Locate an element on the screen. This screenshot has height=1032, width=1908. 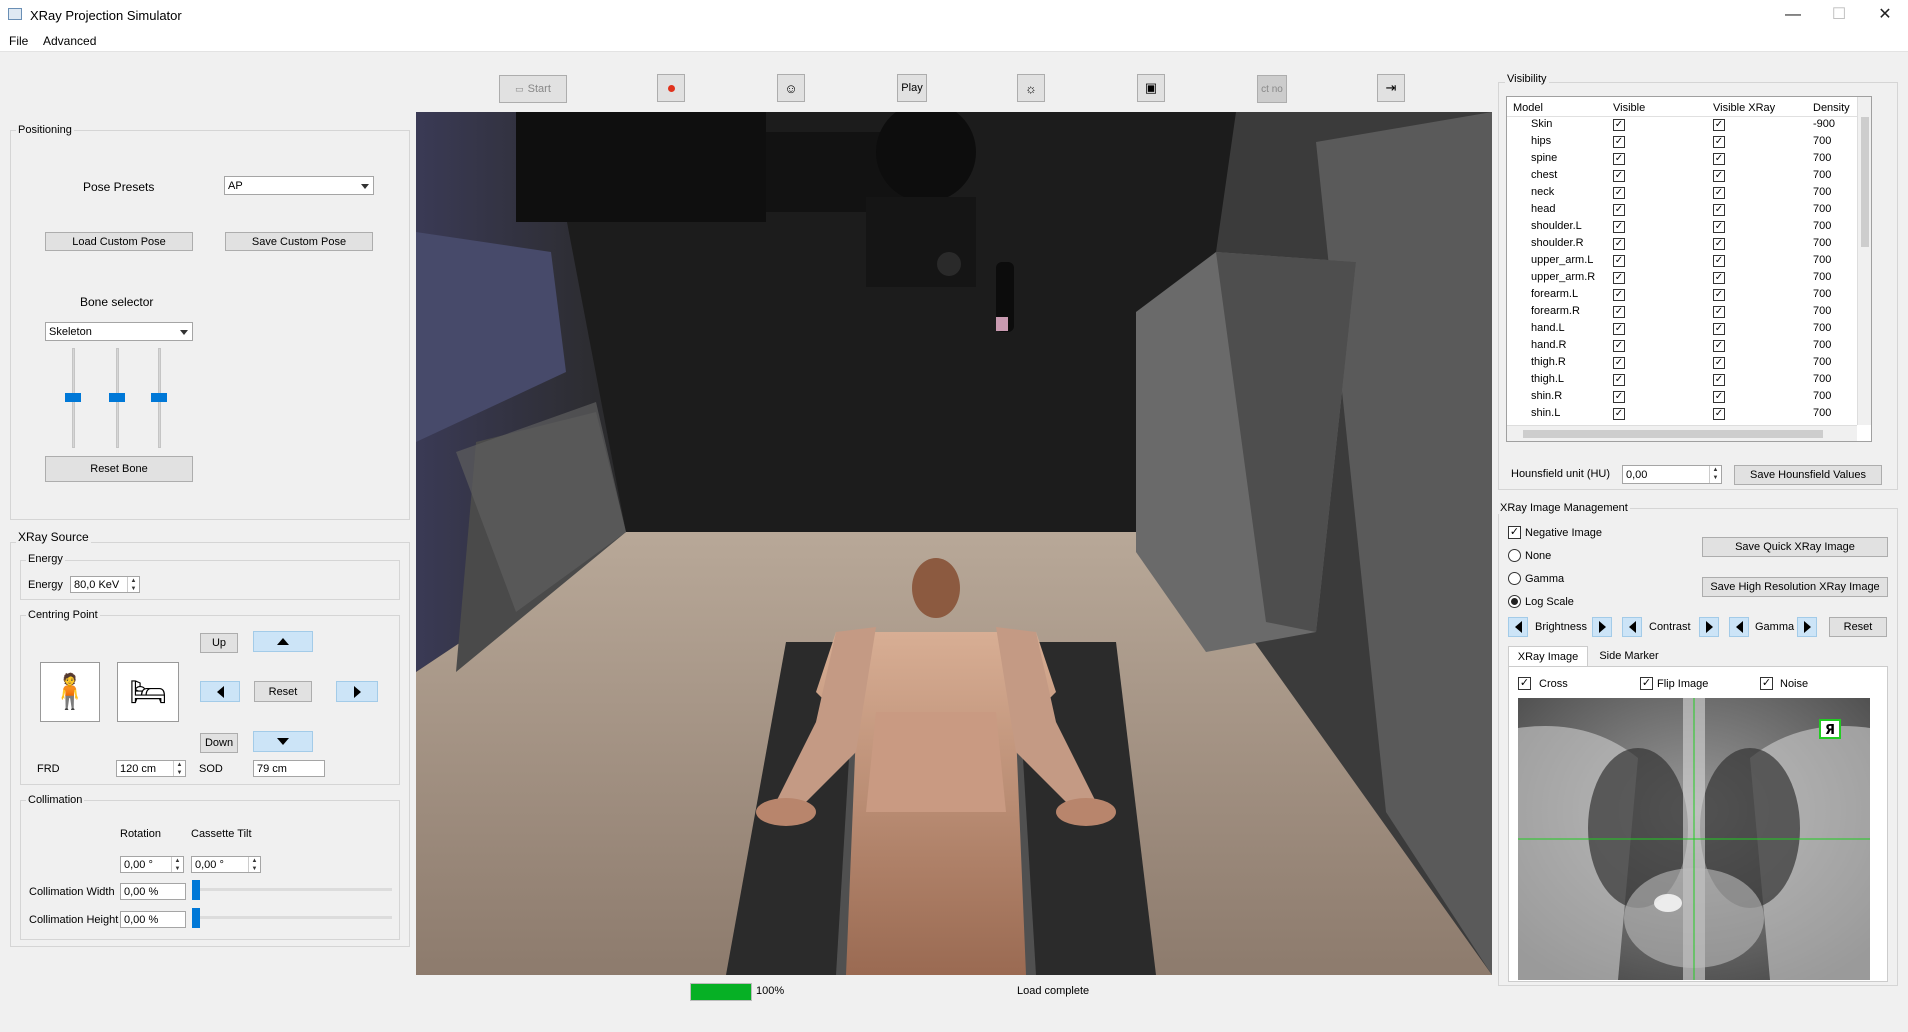
move-down-button is located at coordinates (283, 741).